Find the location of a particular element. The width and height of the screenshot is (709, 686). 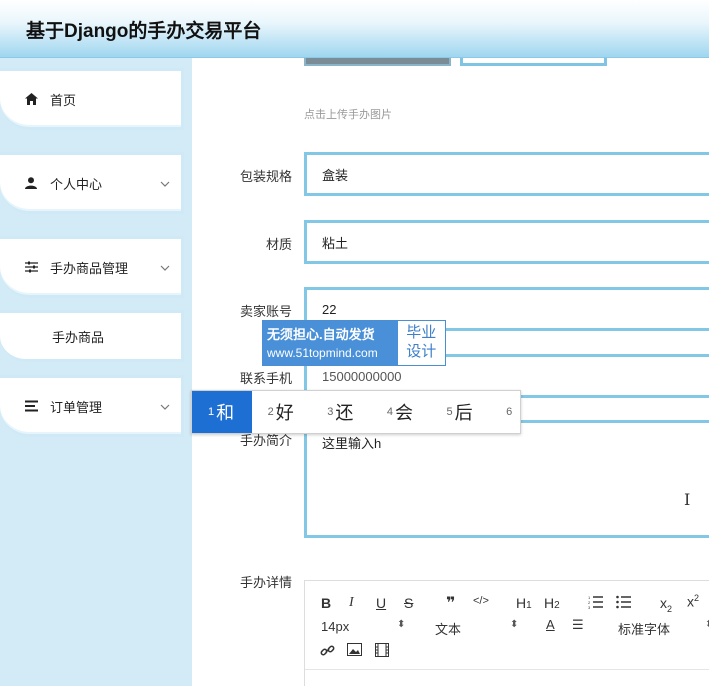

intro-textarea: 这里输入h is located at coordinates (506, 479).